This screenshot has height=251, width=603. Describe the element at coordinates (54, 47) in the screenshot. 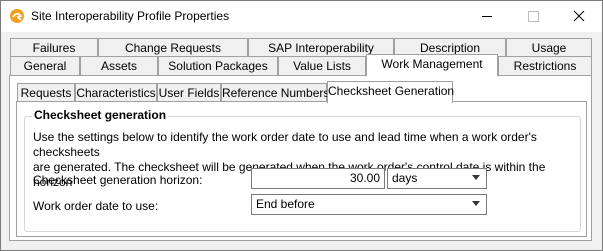

I see `tab-failures: Failures` at that location.